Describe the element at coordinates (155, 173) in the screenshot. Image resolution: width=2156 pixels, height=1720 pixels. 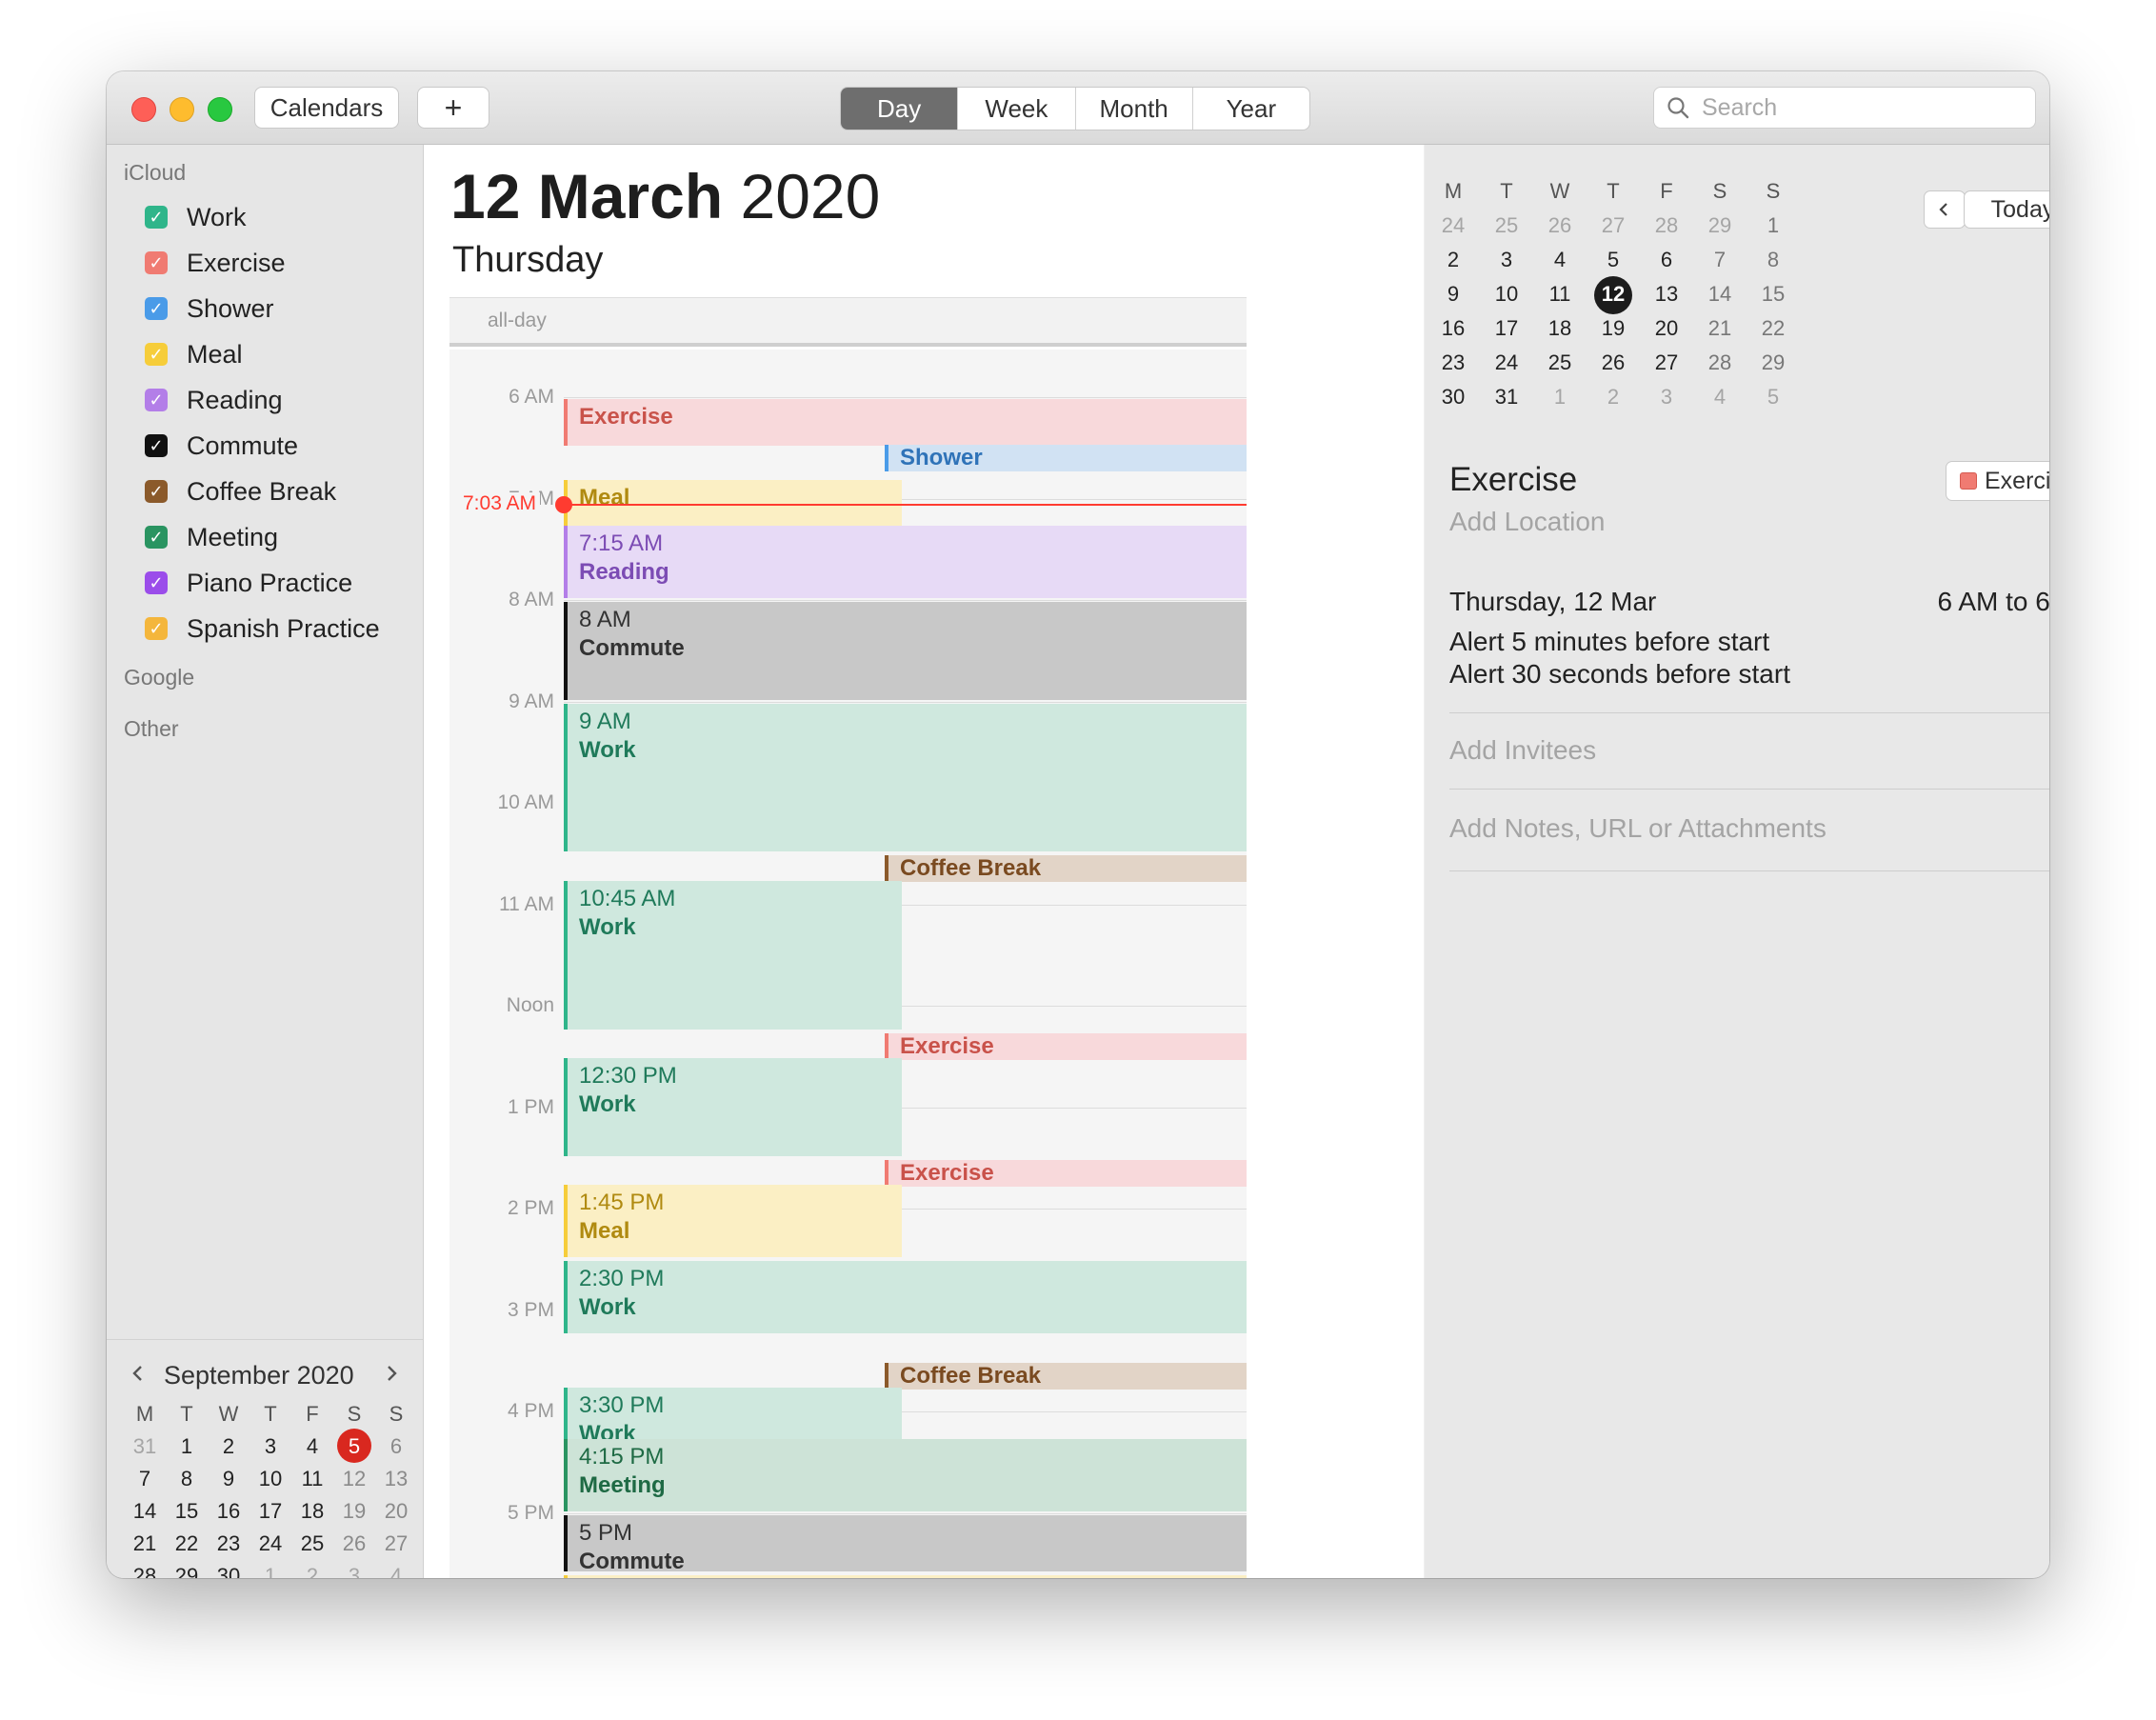
I see `group-icloud: iCloud` at that location.